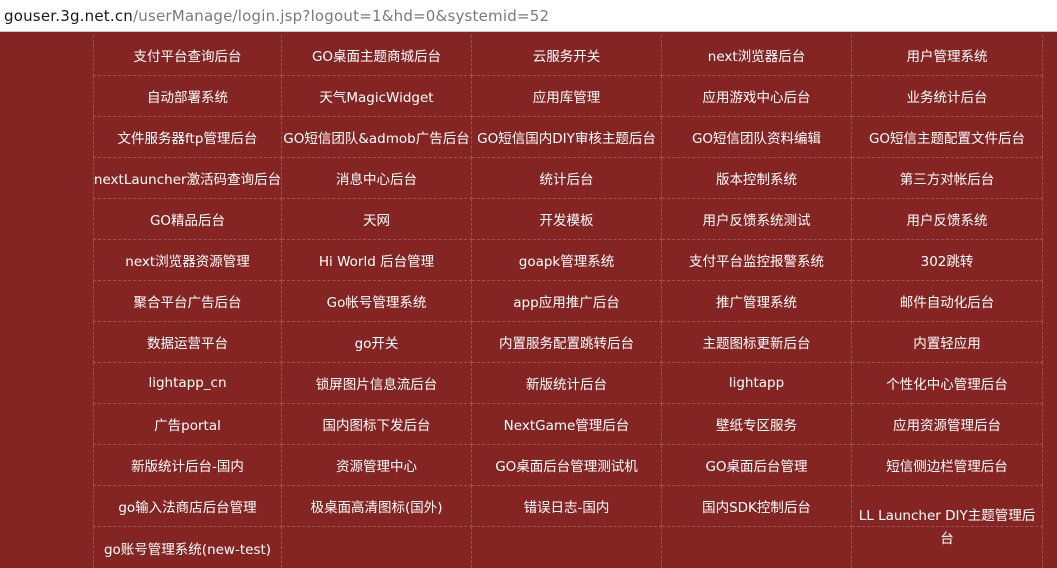  Describe the element at coordinates (187, 342) in the screenshot. I see `system-link: 数据运营平台` at that location.